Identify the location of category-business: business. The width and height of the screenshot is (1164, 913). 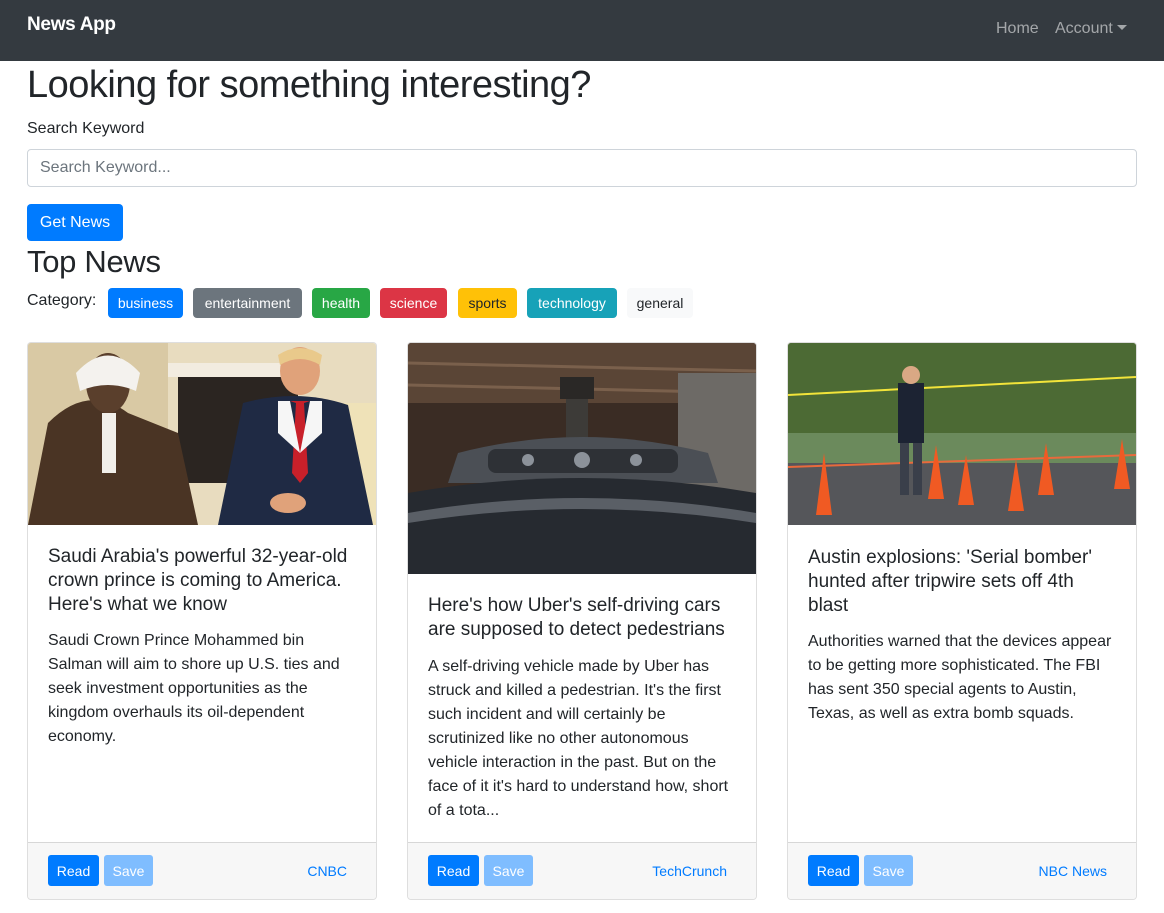
(145, 303).